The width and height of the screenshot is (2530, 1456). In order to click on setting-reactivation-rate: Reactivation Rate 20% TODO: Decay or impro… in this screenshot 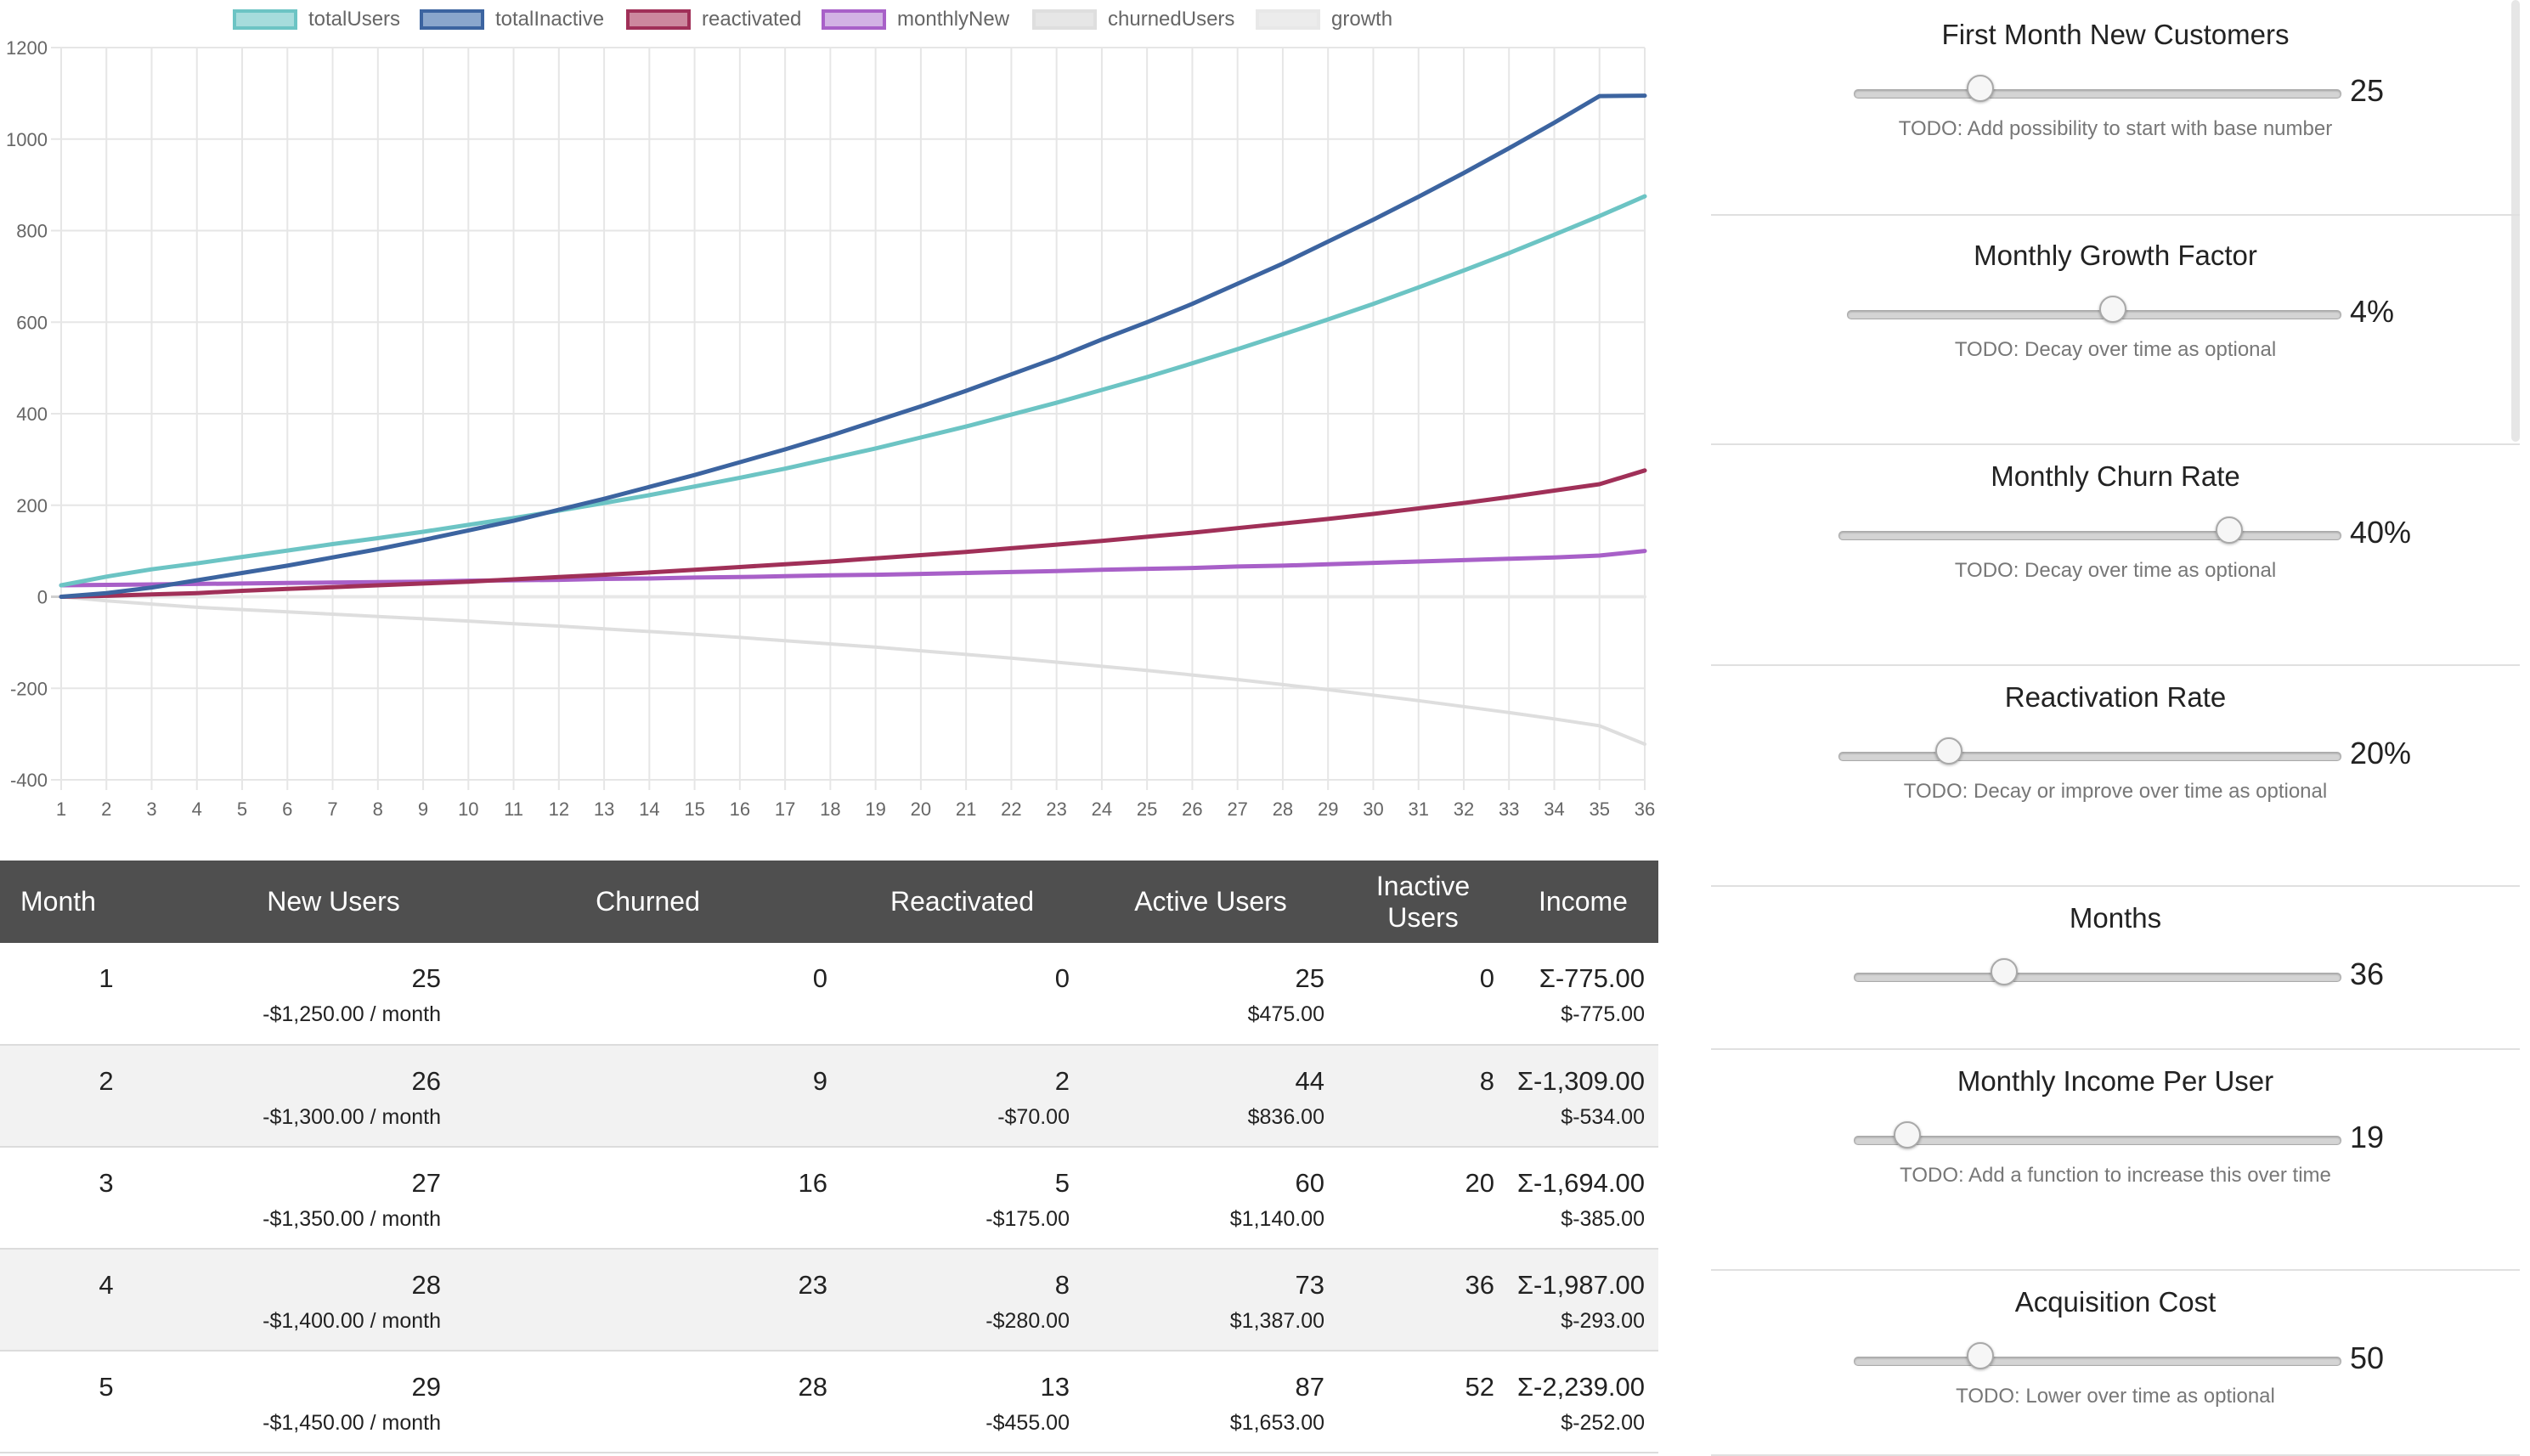, I will do `click(2115, 776)`.